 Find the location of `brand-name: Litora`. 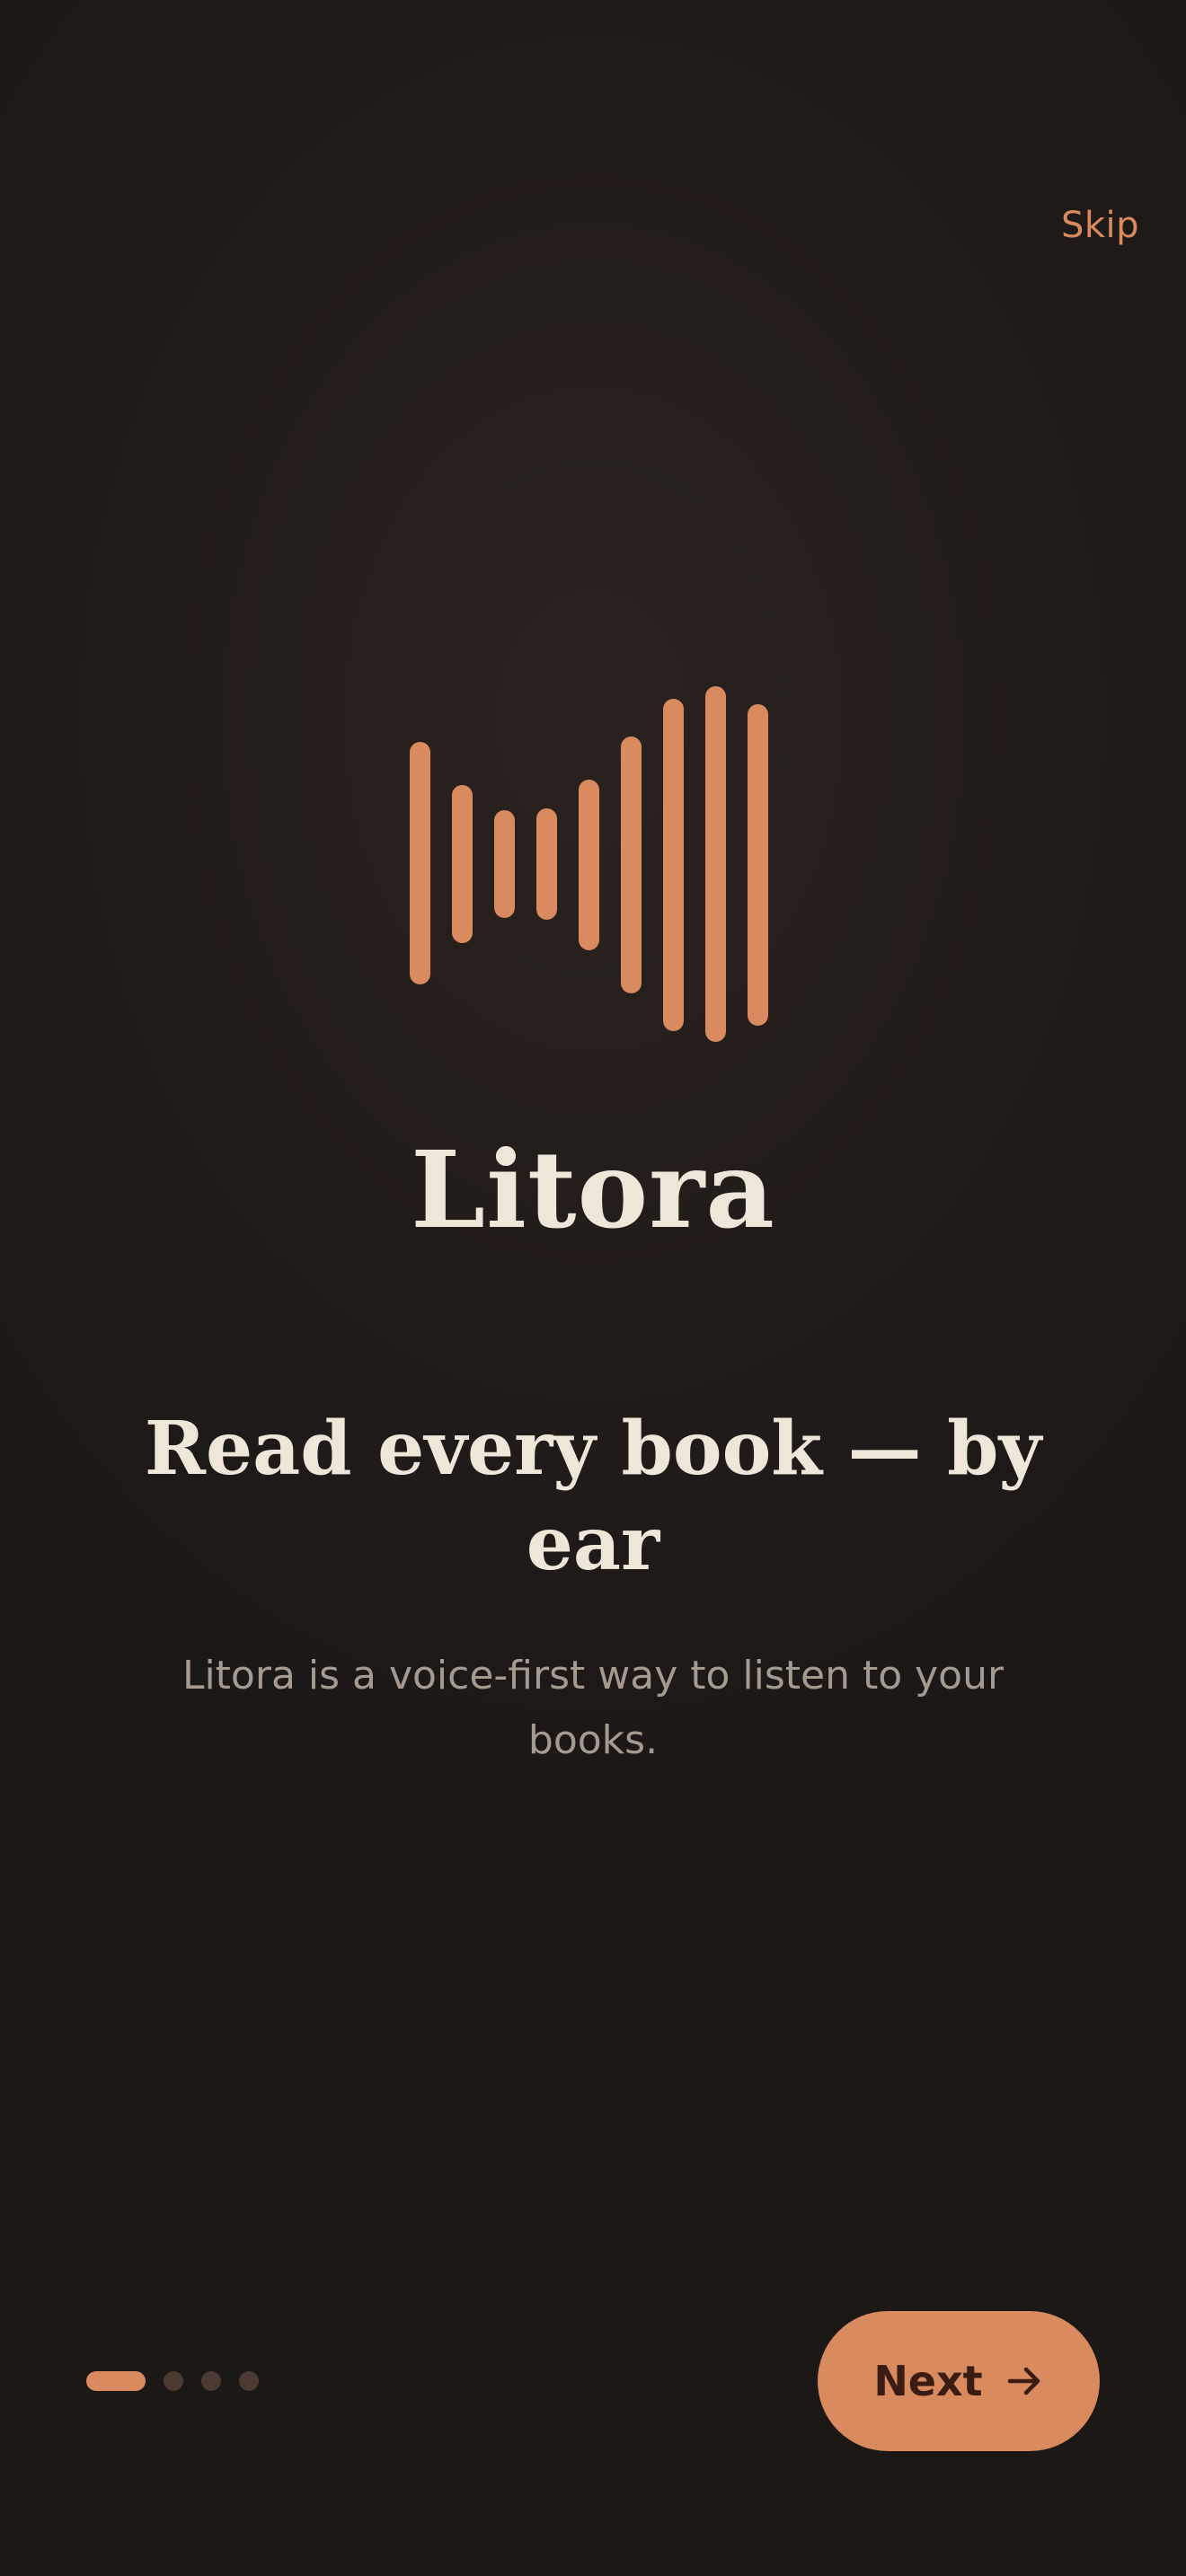

brand-name: Litora is located at coordinates (593, 1189).